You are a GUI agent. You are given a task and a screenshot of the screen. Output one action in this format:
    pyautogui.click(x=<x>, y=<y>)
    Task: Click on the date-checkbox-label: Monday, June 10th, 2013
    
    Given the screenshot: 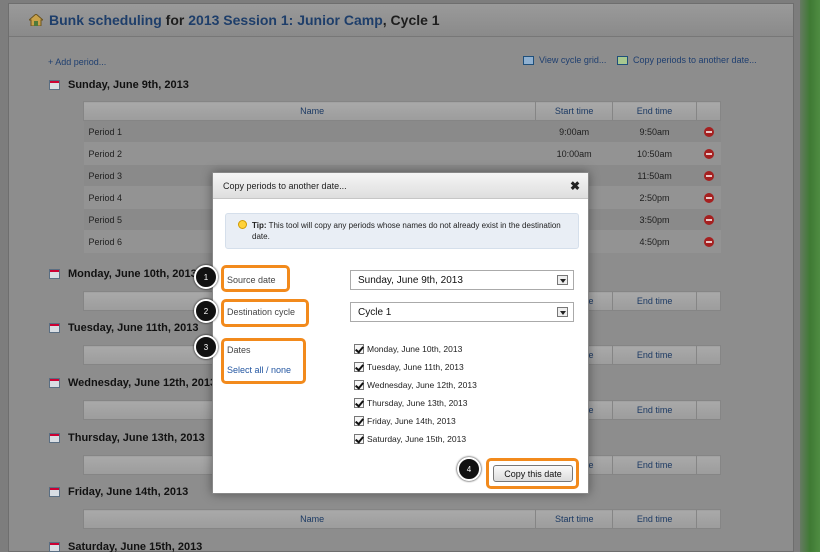 What is the action you would take?
    pyautogui.click(x=415, y=349)
    